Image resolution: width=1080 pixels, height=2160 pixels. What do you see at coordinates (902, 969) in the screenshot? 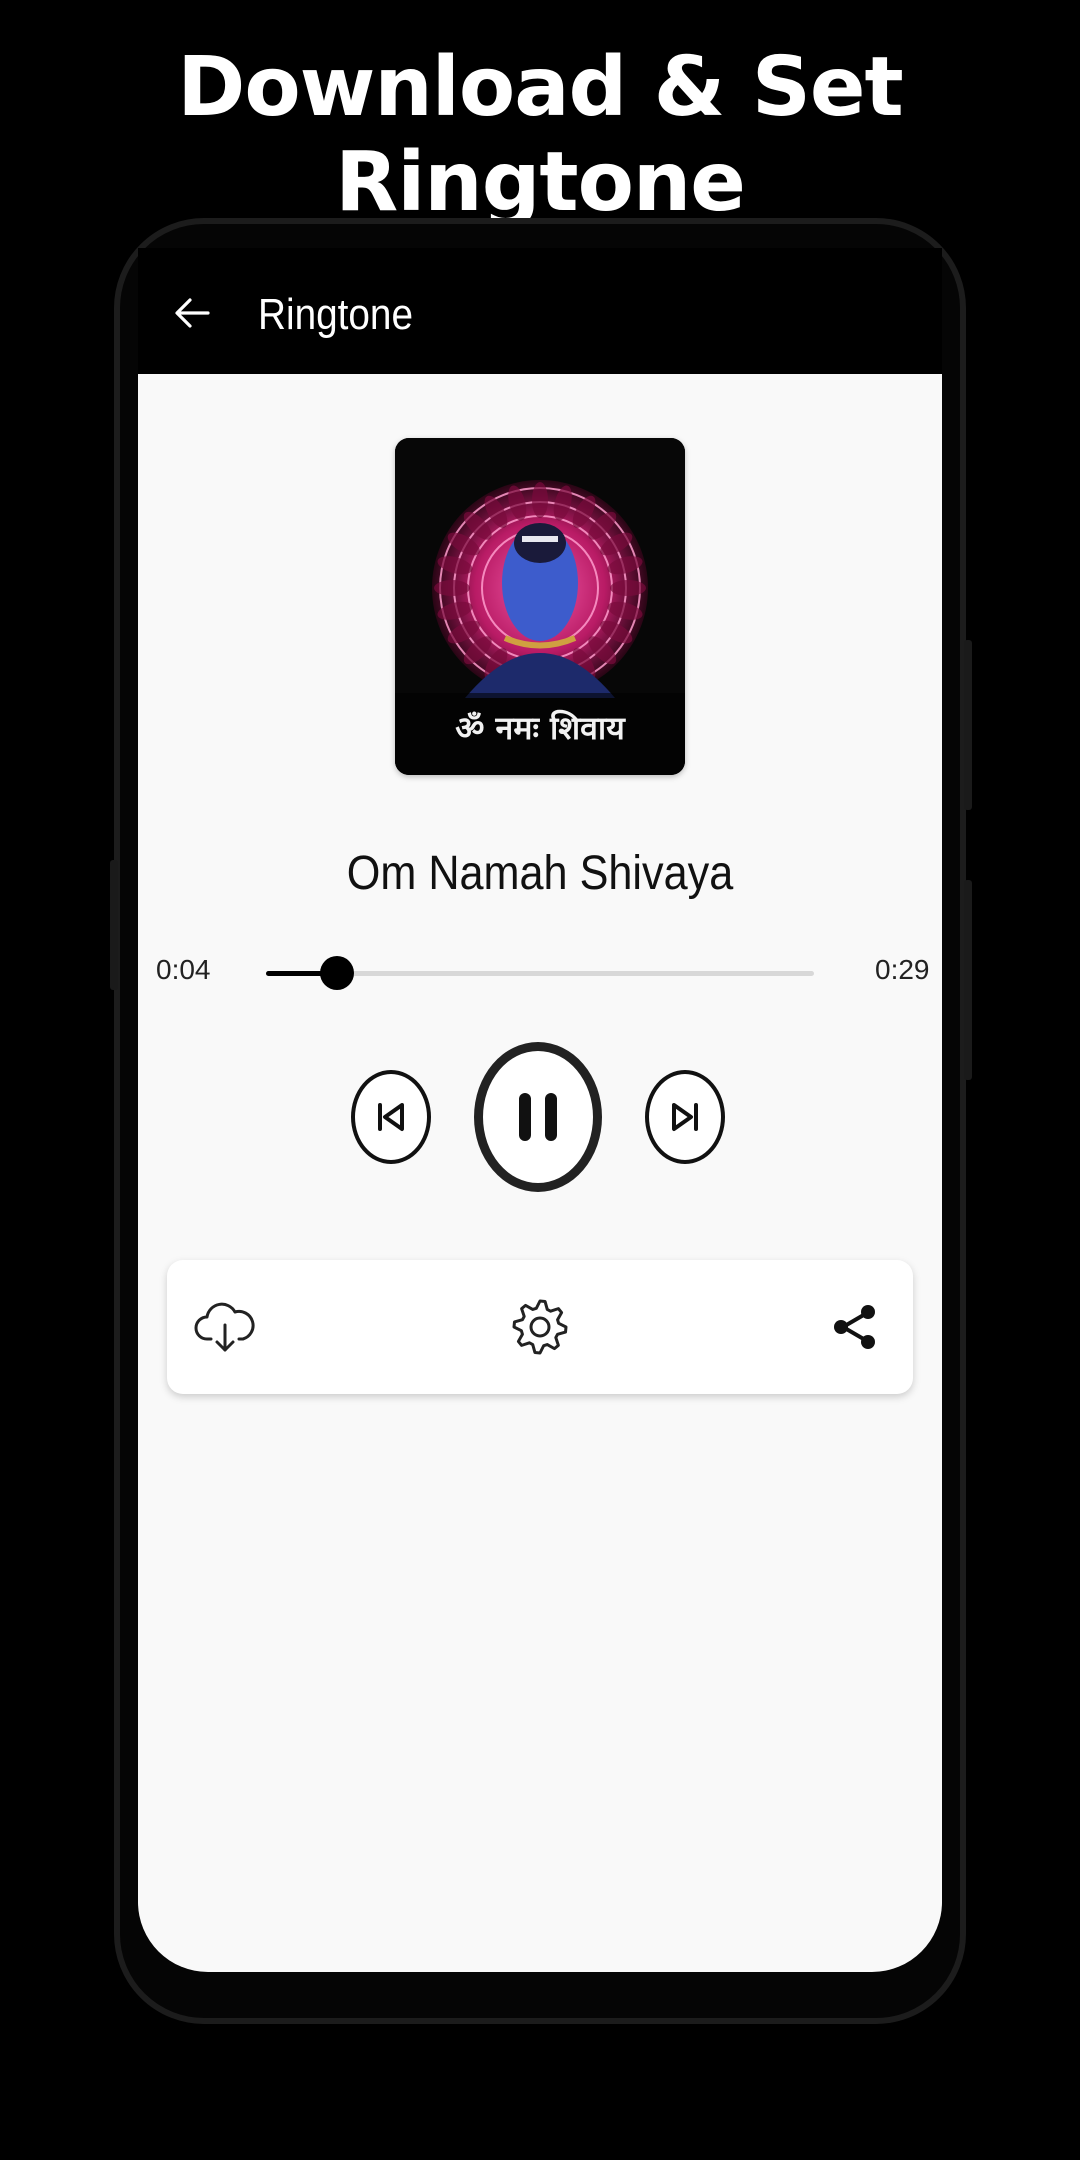
I see `total-time: 0:29` at bounding box center [902, 969].